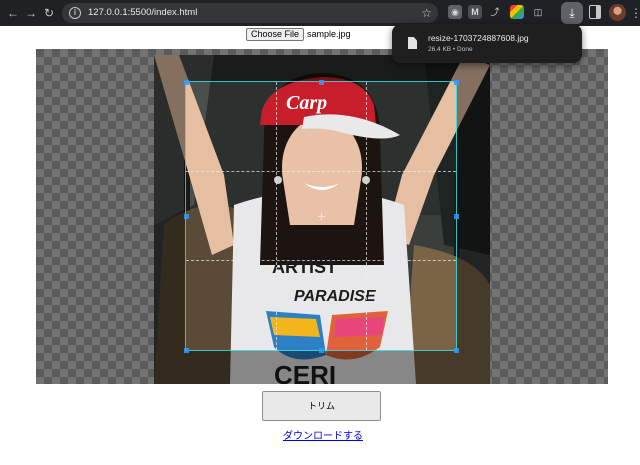 The image size is (640, 465). Describe the element at coordinates (475, 12) in the screenshot. I see `m-extension-icon: M` at that location.